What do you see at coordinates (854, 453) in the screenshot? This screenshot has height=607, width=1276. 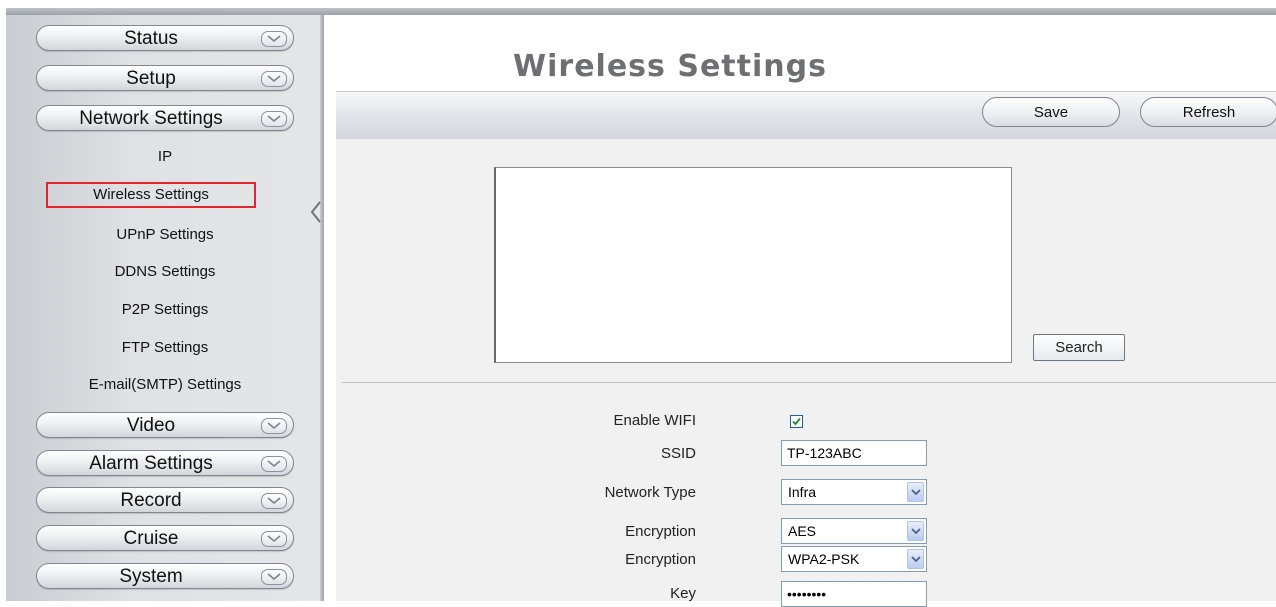 I see `ssid-input: TP-123ABC` at bounding box center [854, 453].